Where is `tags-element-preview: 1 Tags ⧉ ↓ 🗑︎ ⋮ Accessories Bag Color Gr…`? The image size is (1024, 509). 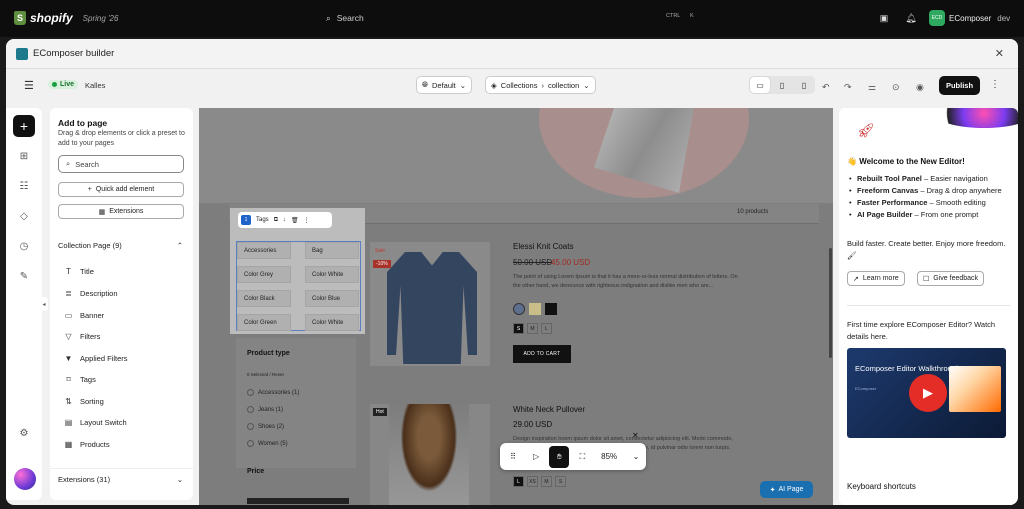 tags-element-preview: 1 Tags ⧉ ↓ 🗑︎ ⋮ Accessories Bag Color Gr… is located at coordinates (297, 271).